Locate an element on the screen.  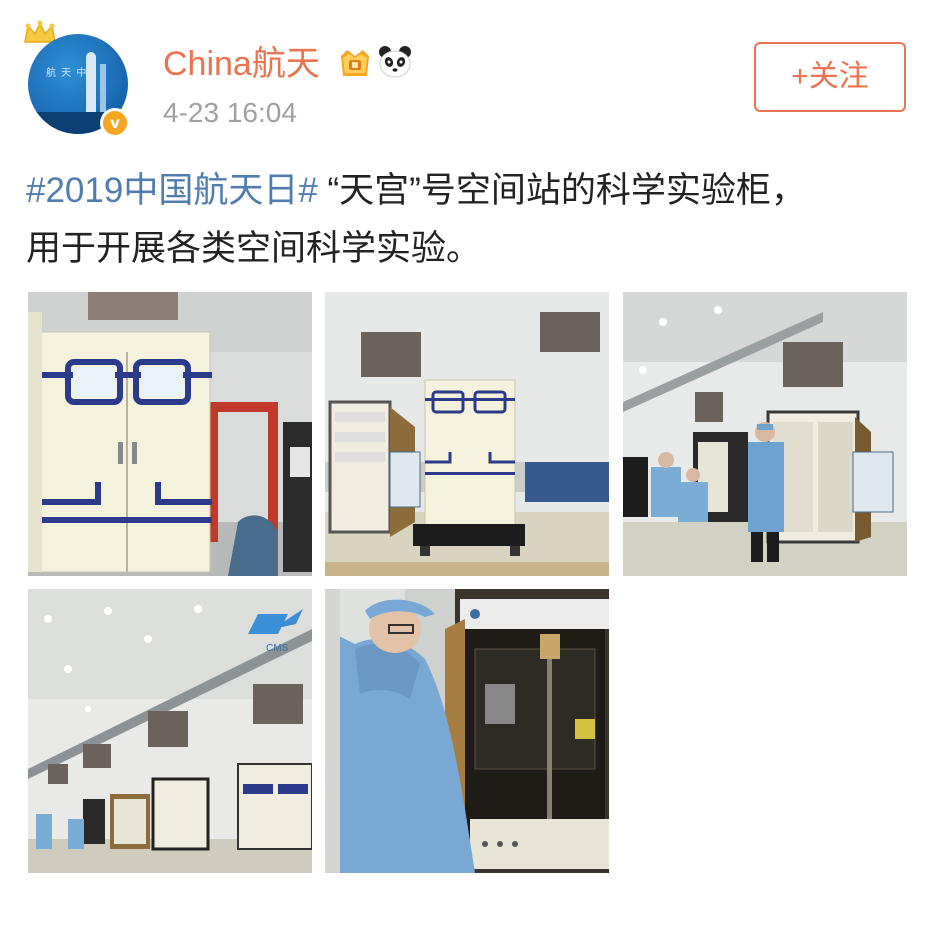
avatar: 航 天 中 v is located at coordinates (78, 79).